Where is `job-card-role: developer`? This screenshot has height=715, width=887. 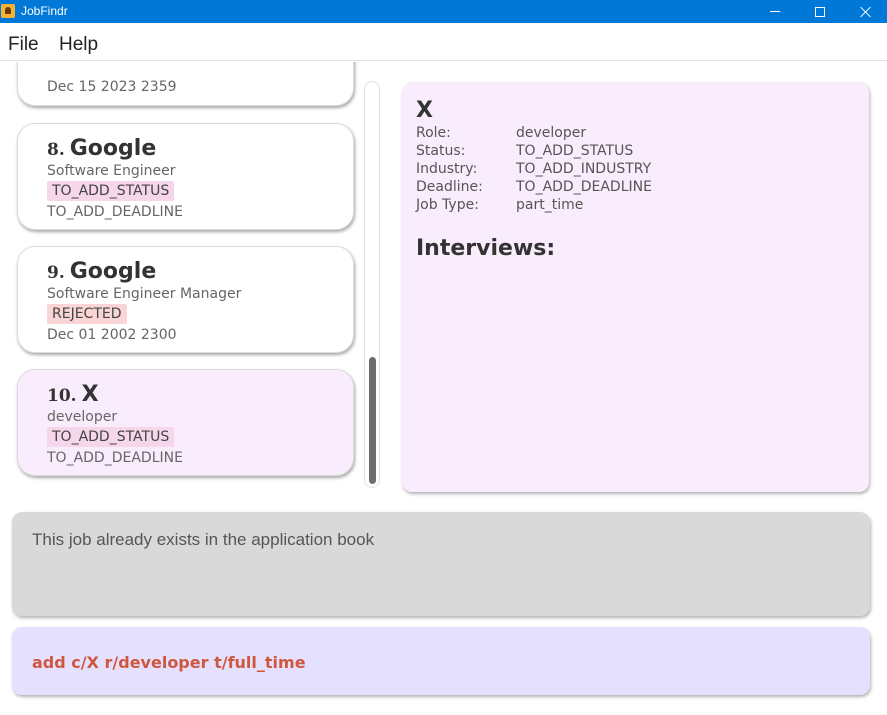
job-card-role: developer is located at coordinates (82, 417).